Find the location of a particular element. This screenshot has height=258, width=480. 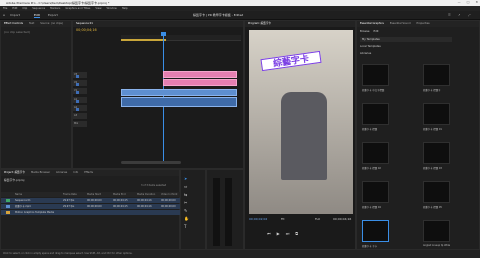

step-forward-icon: ⏭ is located at coordinates (288, 233).